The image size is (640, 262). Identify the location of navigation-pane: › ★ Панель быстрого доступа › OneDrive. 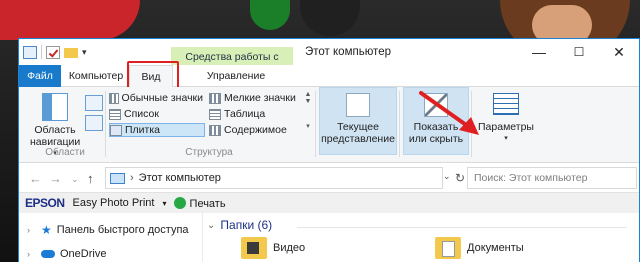
(111, 237).